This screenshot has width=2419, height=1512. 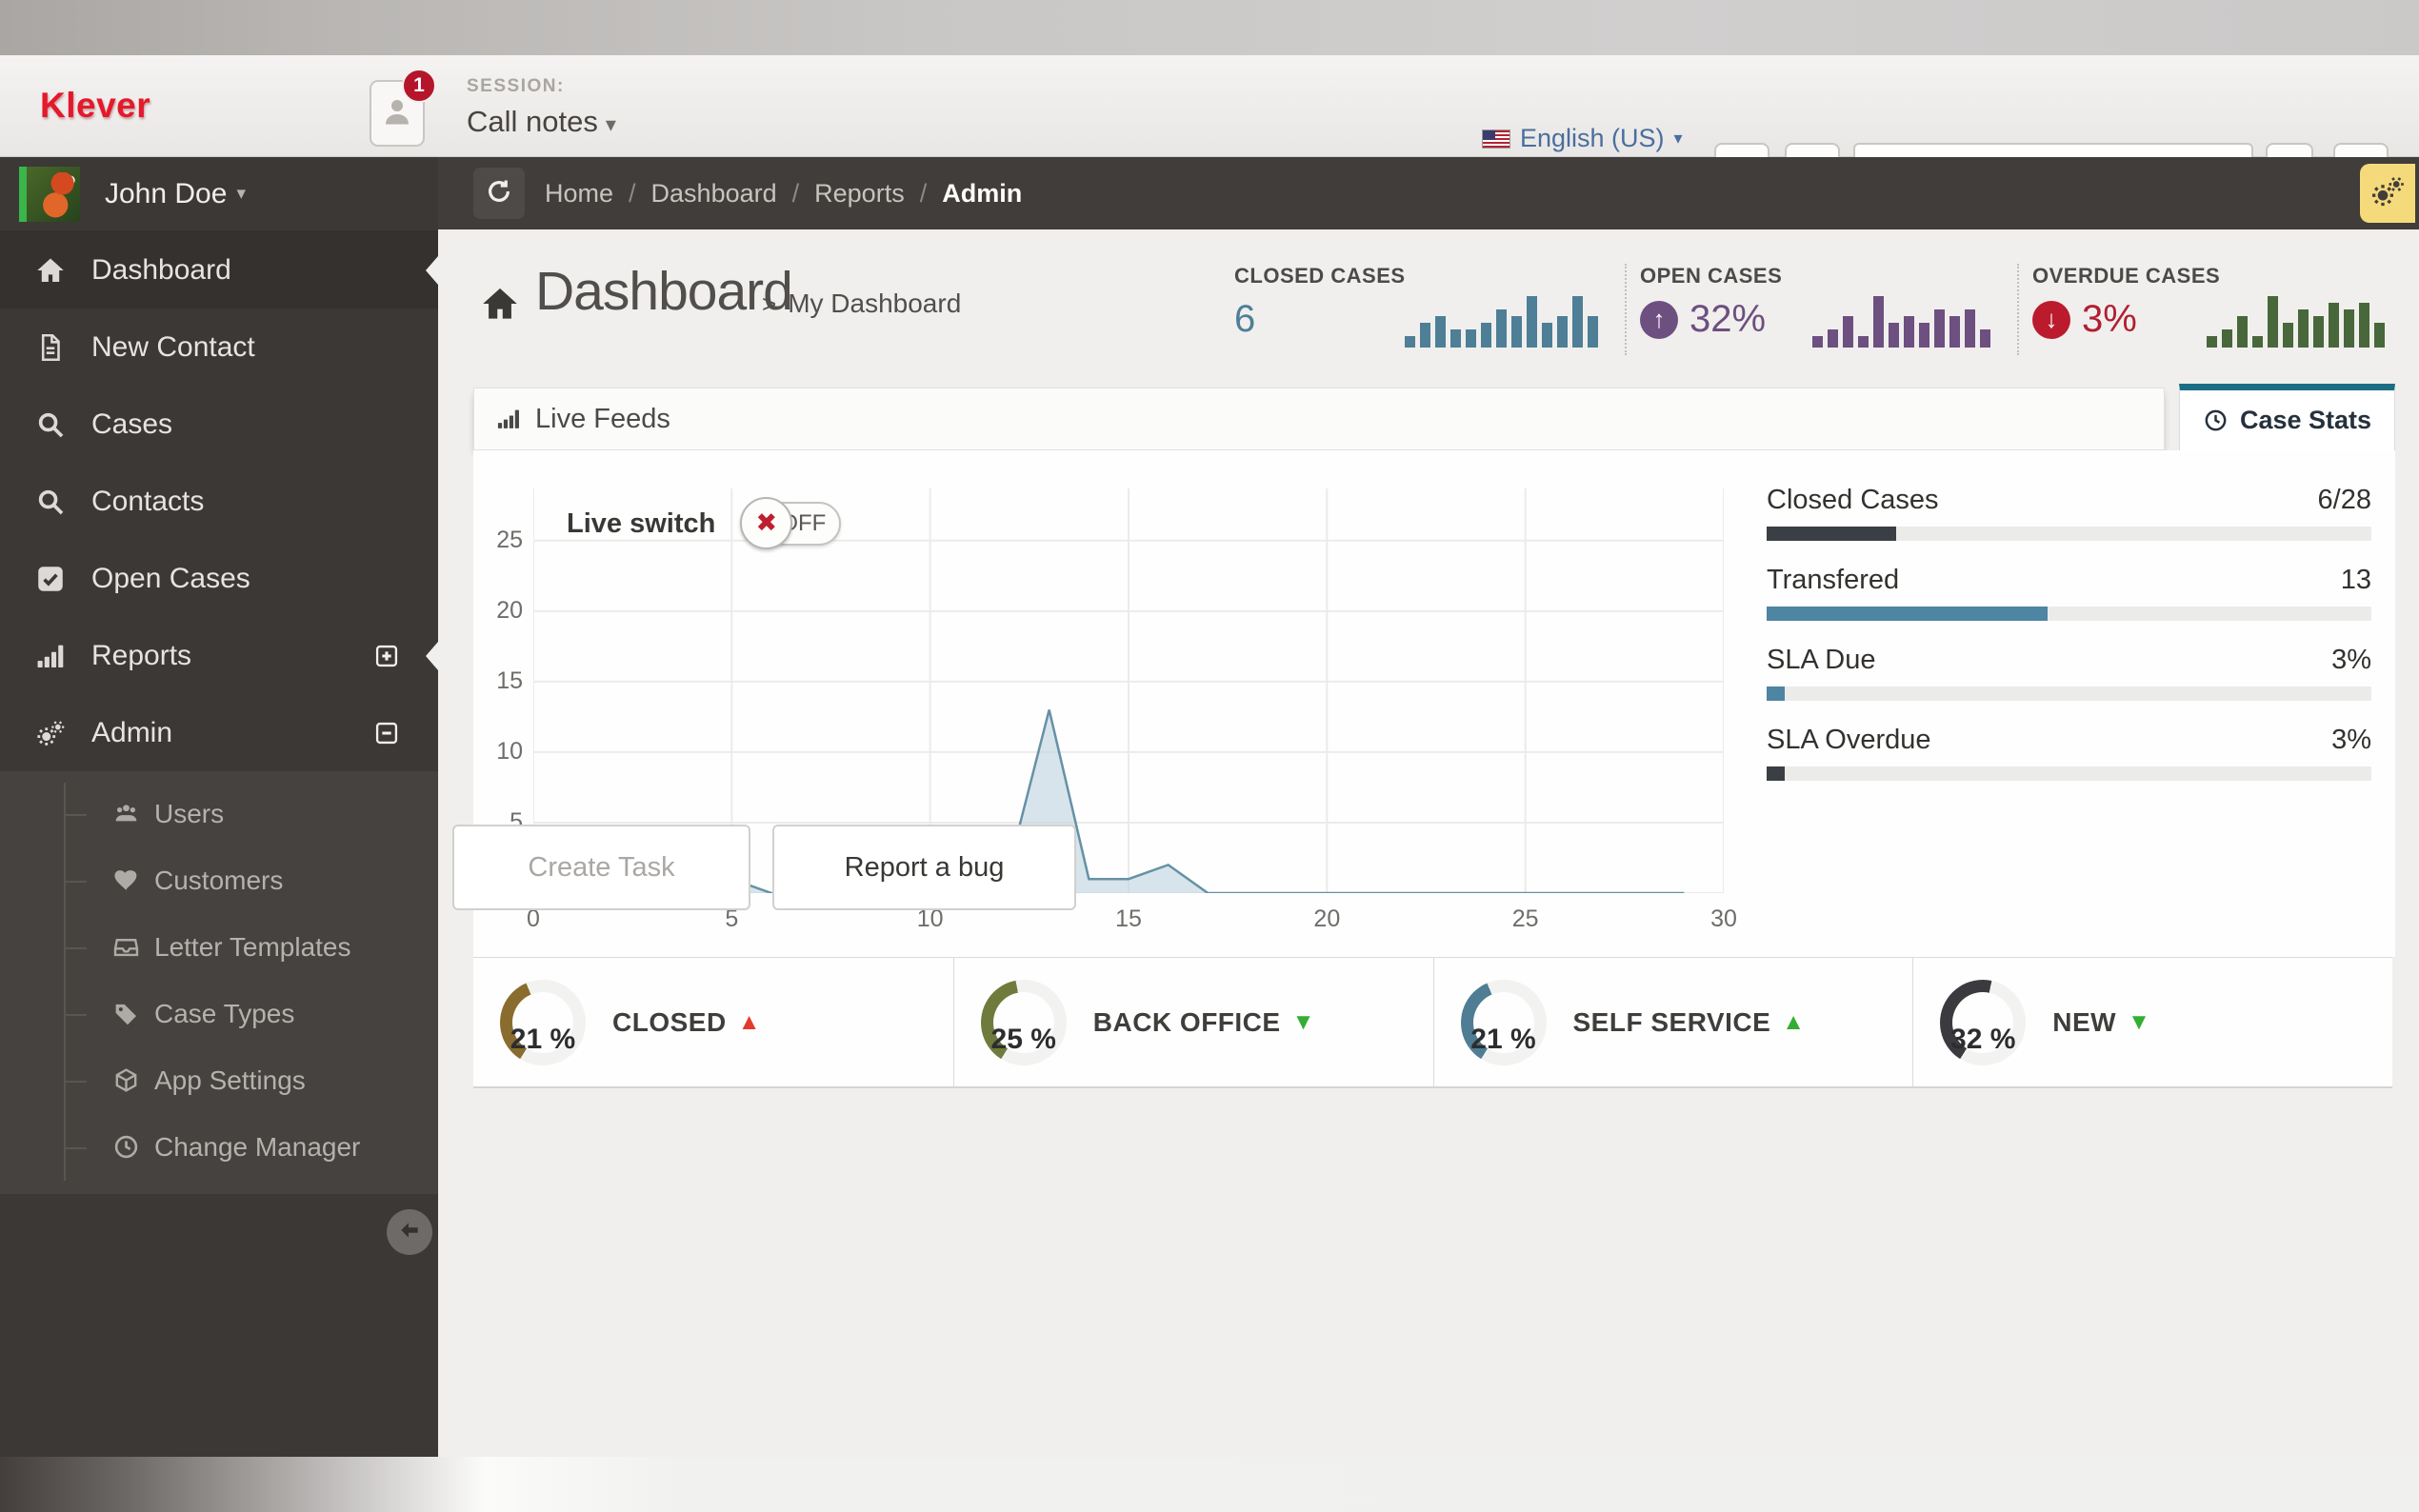 What do you see at coordinates (1023, 1022) in the screenshot?
I see `gauge-ring: 25 %` at bounding box center [1023, 1022].